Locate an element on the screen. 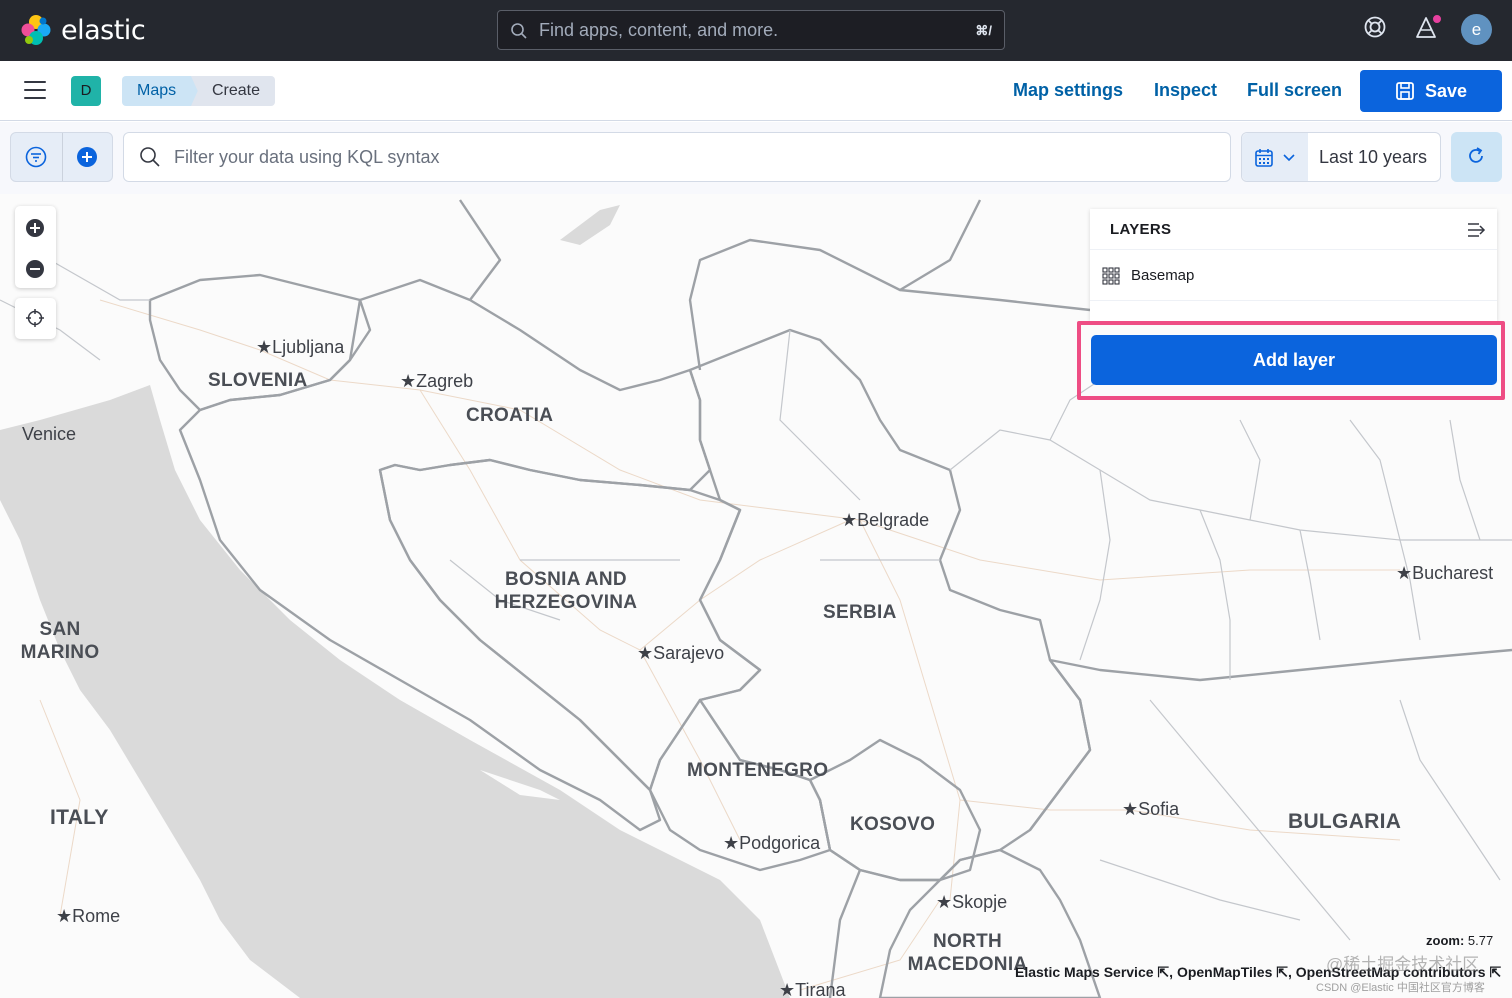 This screenshot has width=1512, height=998. country-label-north-macedonia: NORTH MACEDONIA is located at coordinates (967, 953).